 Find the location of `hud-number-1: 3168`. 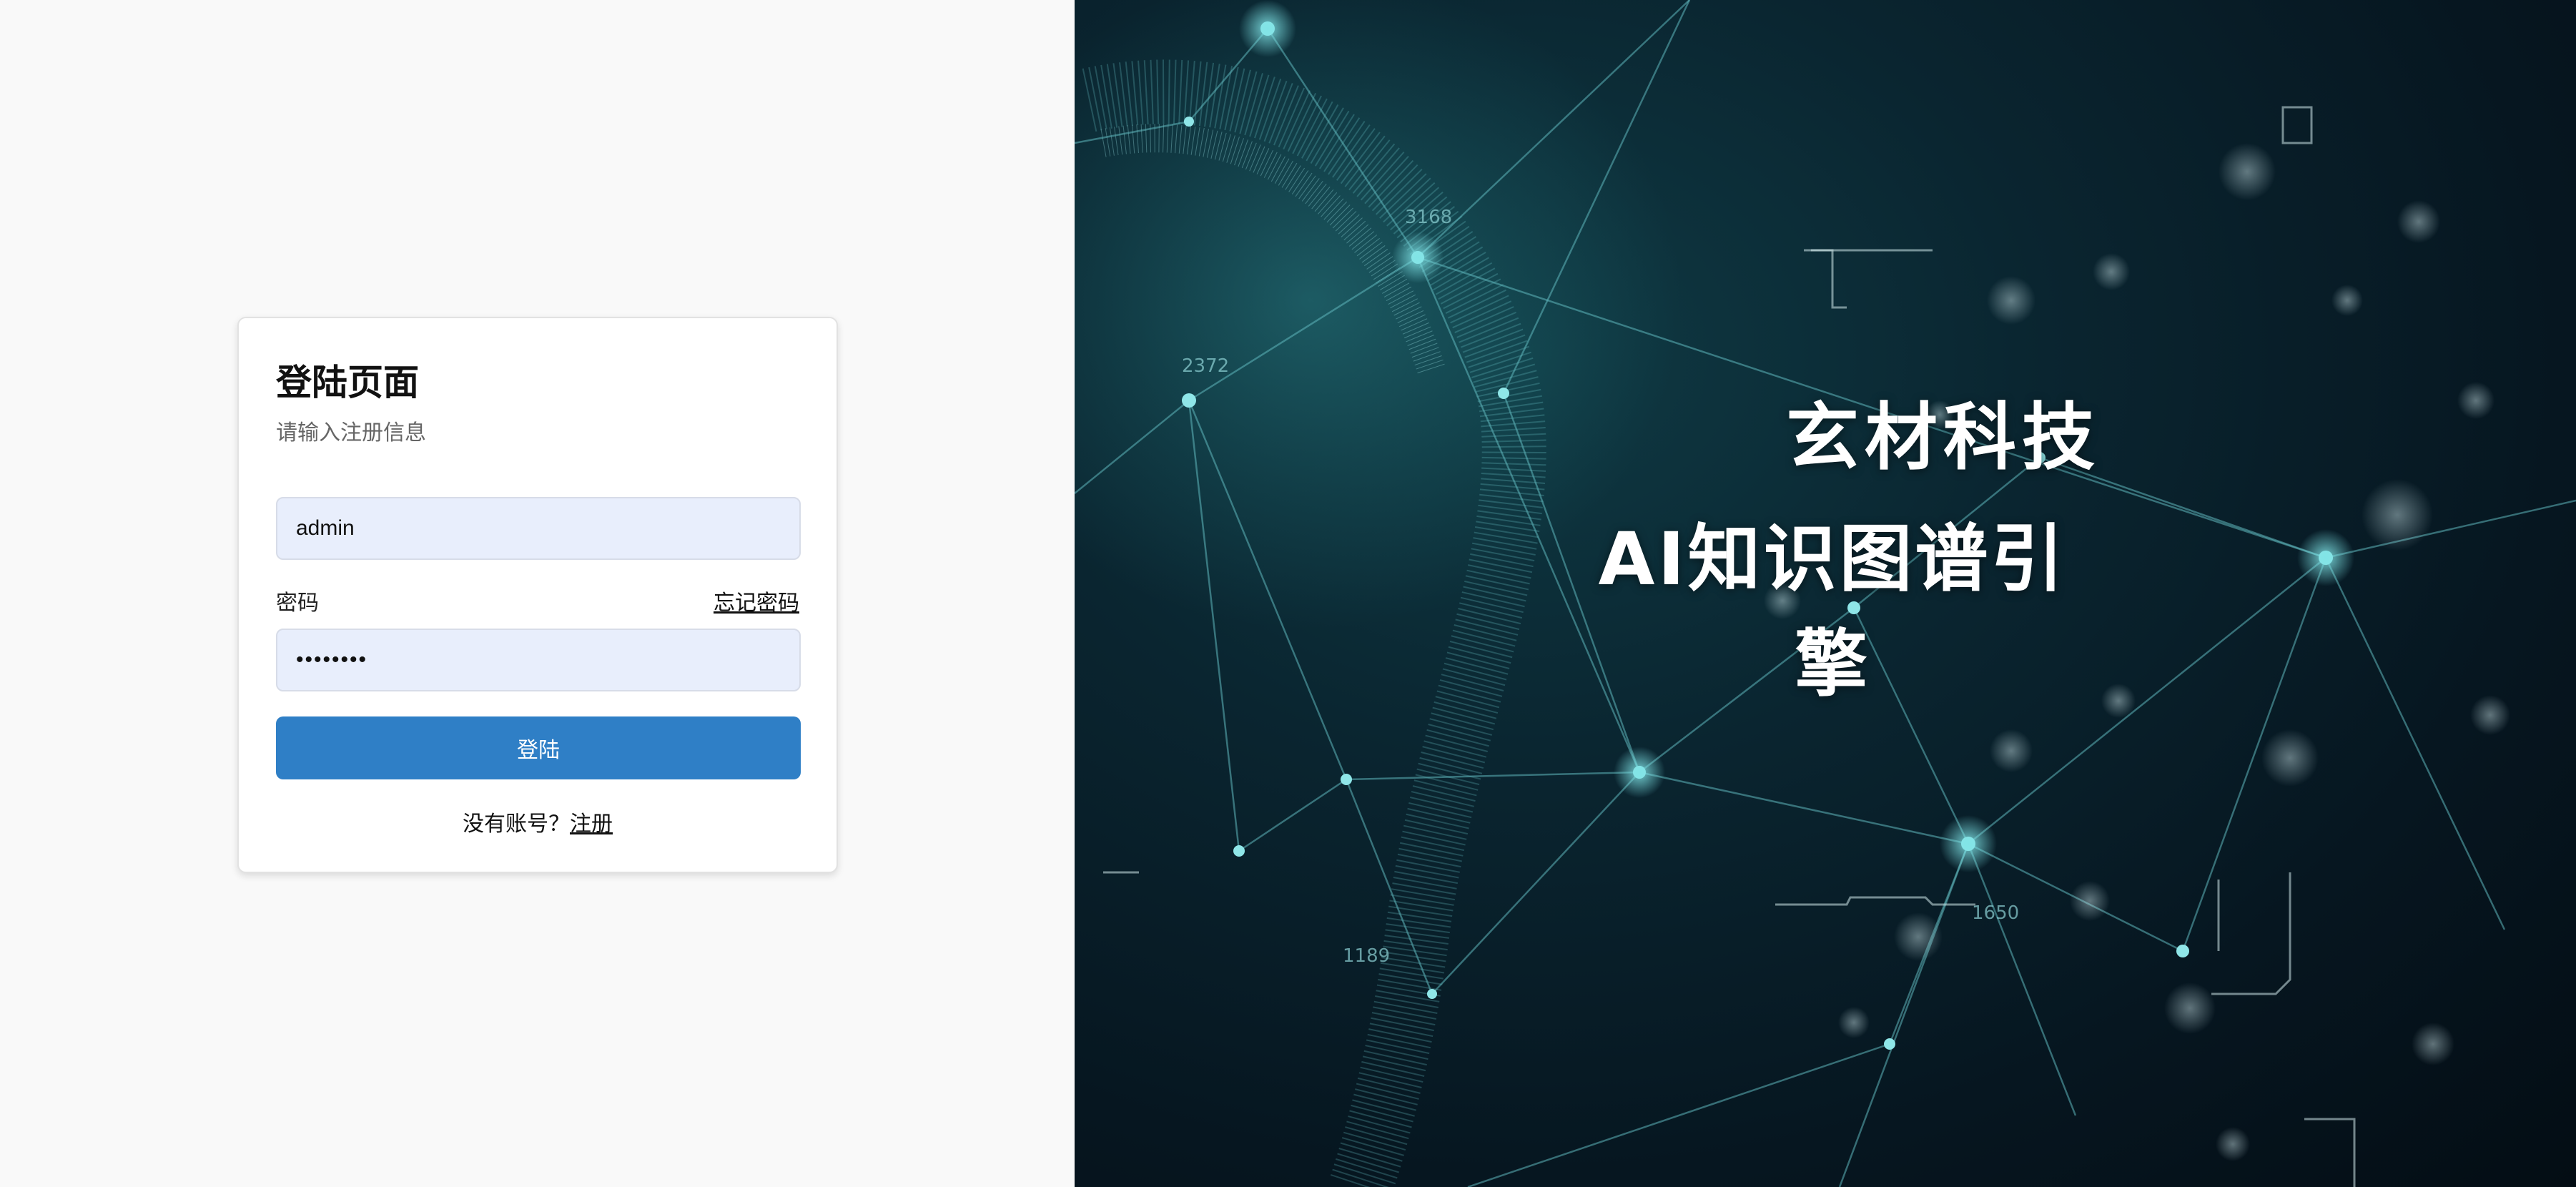

hud-number-1: 3168 is located at coordinates (1428, 217).